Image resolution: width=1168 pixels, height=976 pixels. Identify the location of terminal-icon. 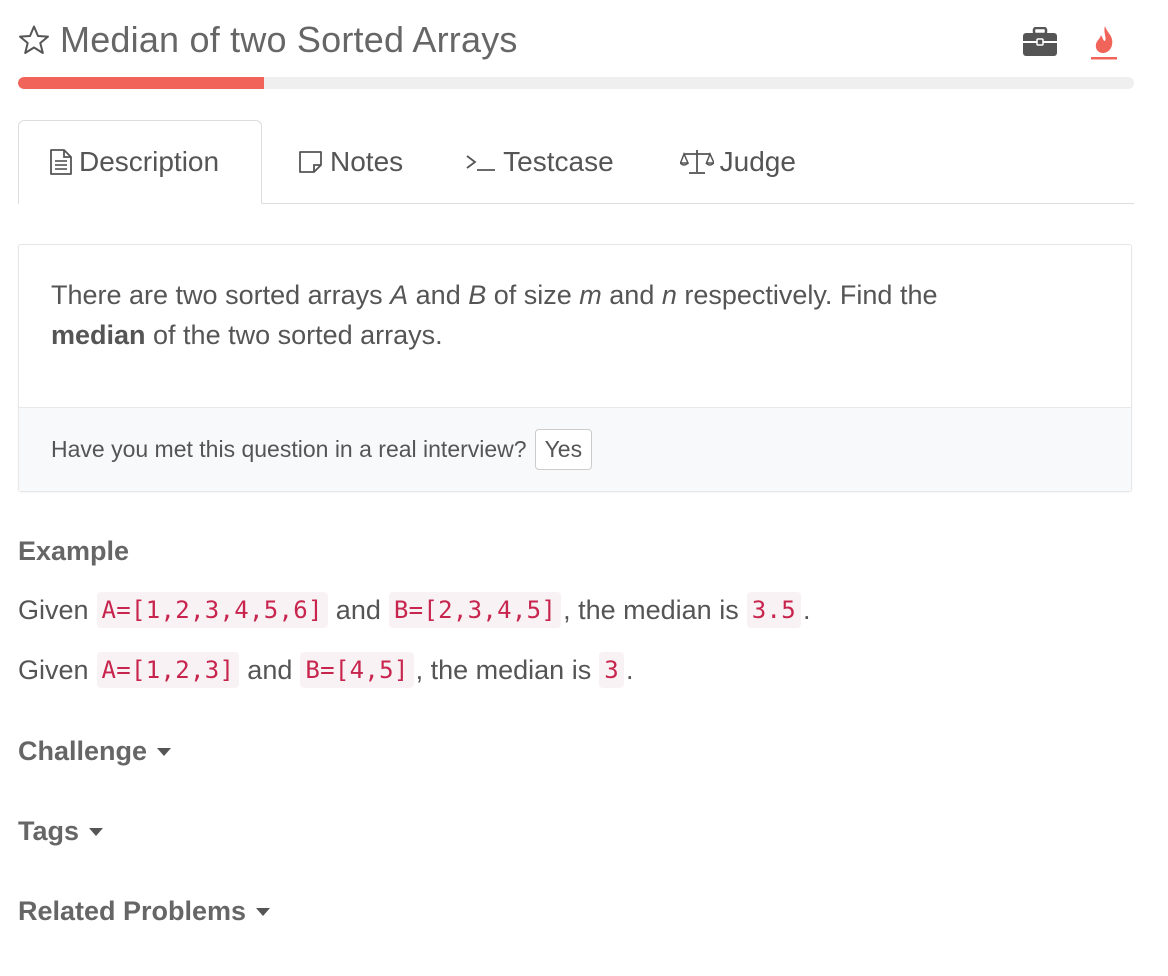
(481, 163).